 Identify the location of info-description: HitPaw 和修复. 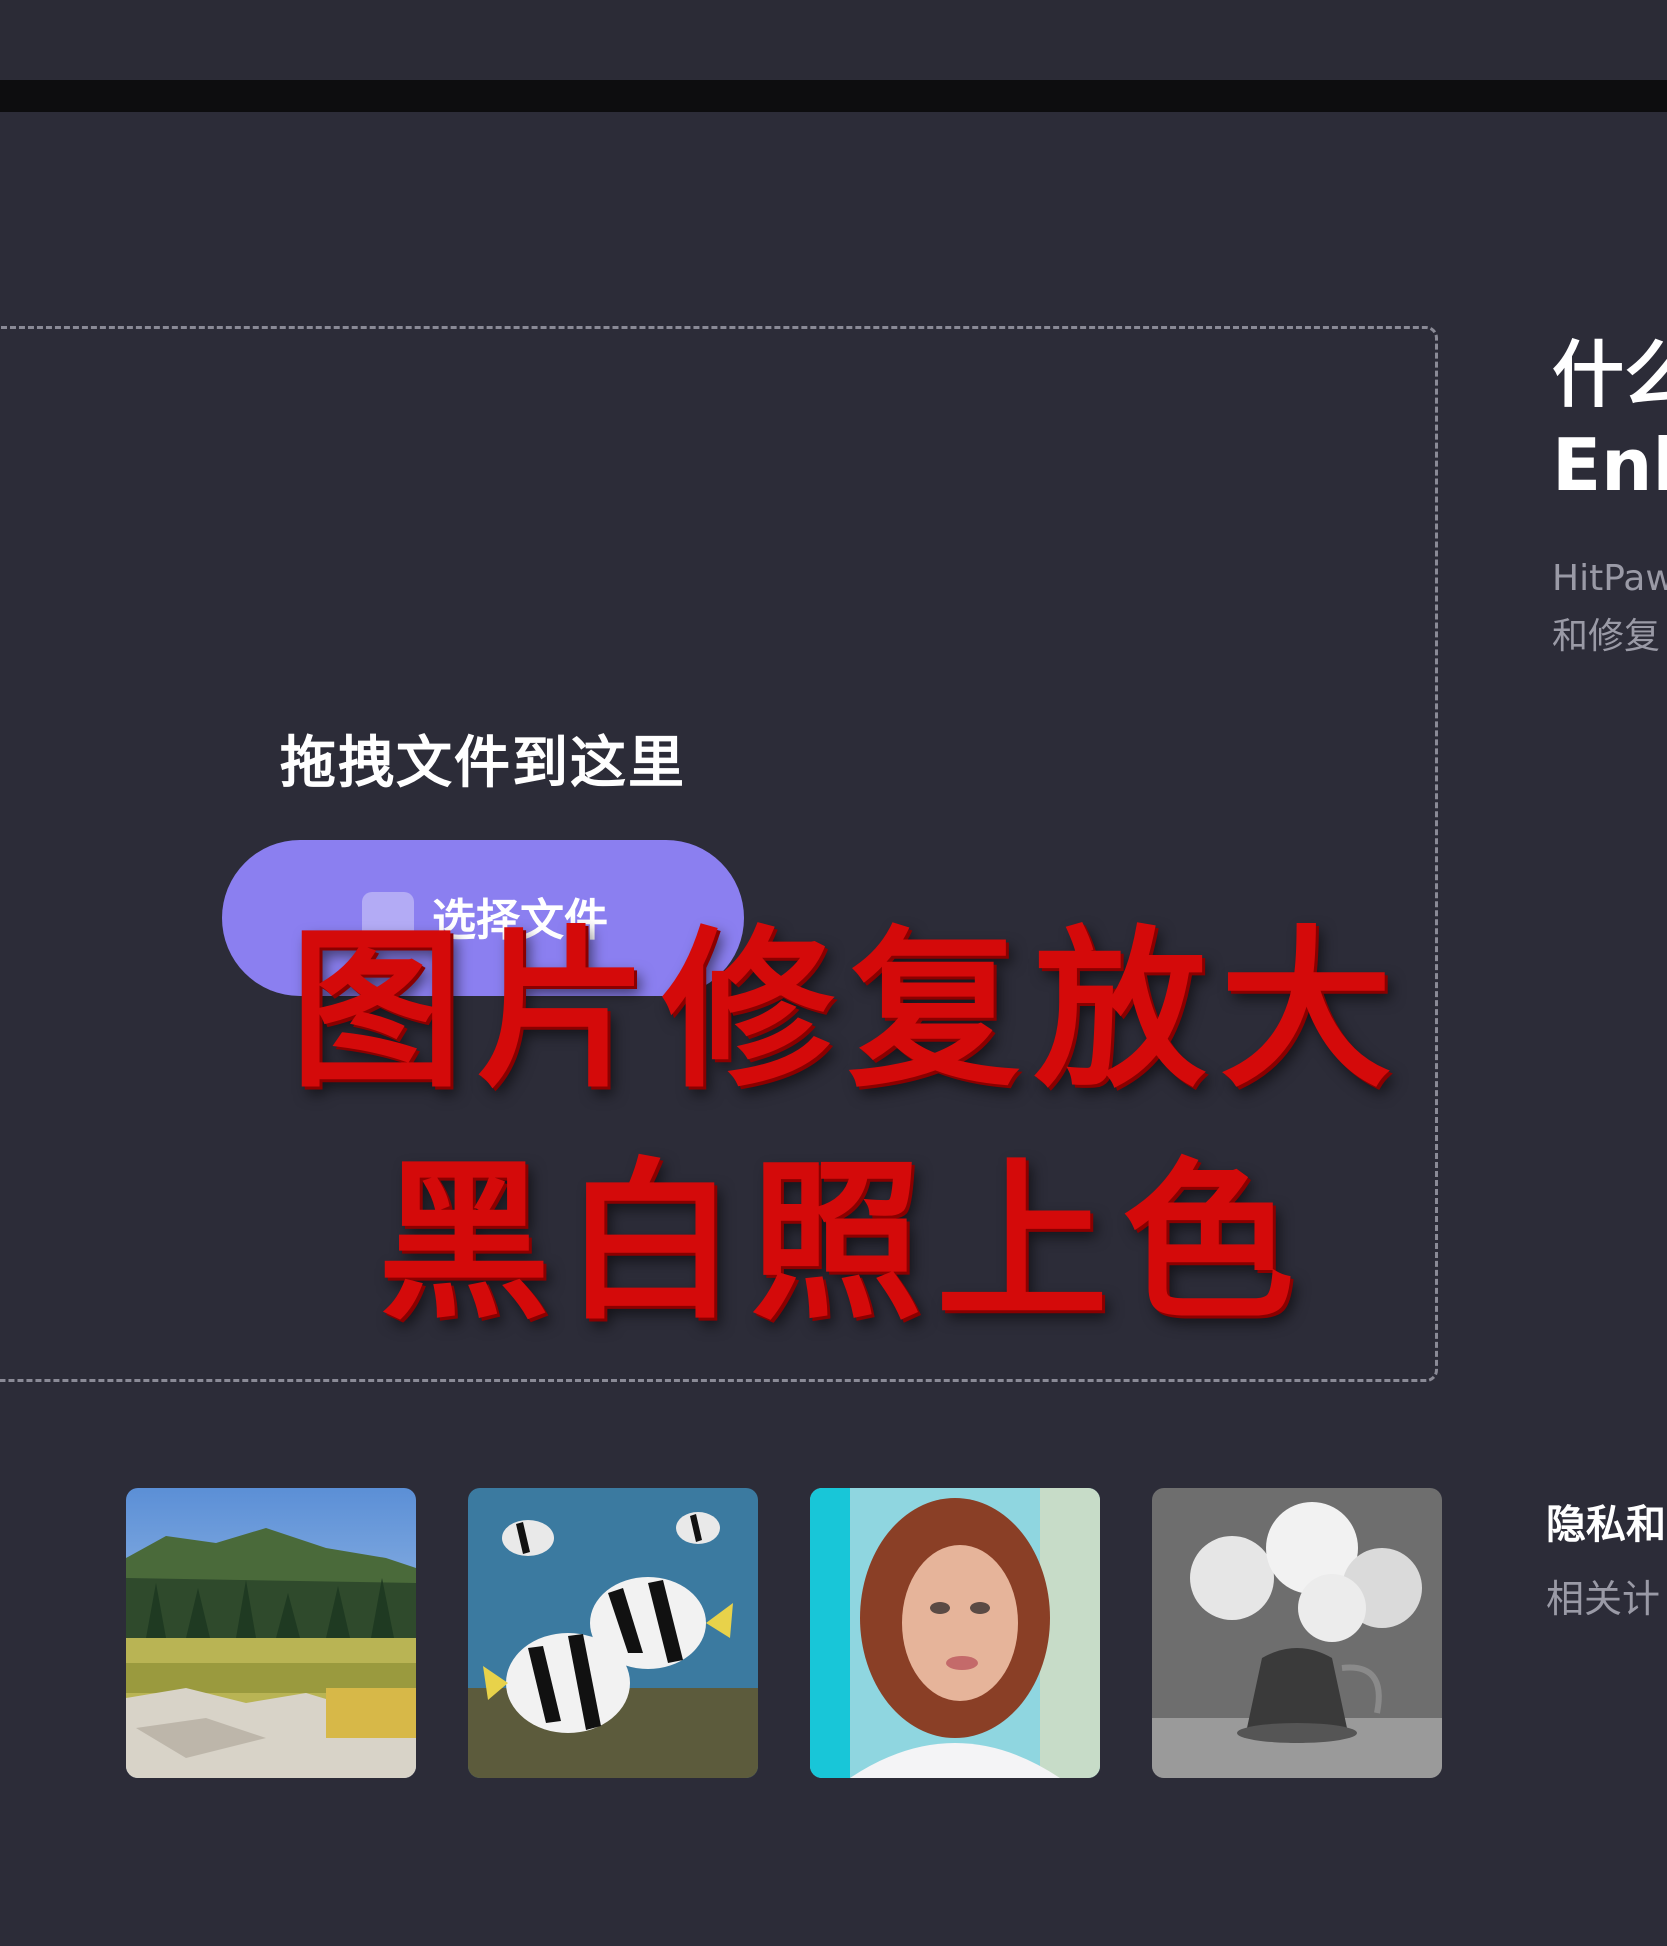
(1609, 608).